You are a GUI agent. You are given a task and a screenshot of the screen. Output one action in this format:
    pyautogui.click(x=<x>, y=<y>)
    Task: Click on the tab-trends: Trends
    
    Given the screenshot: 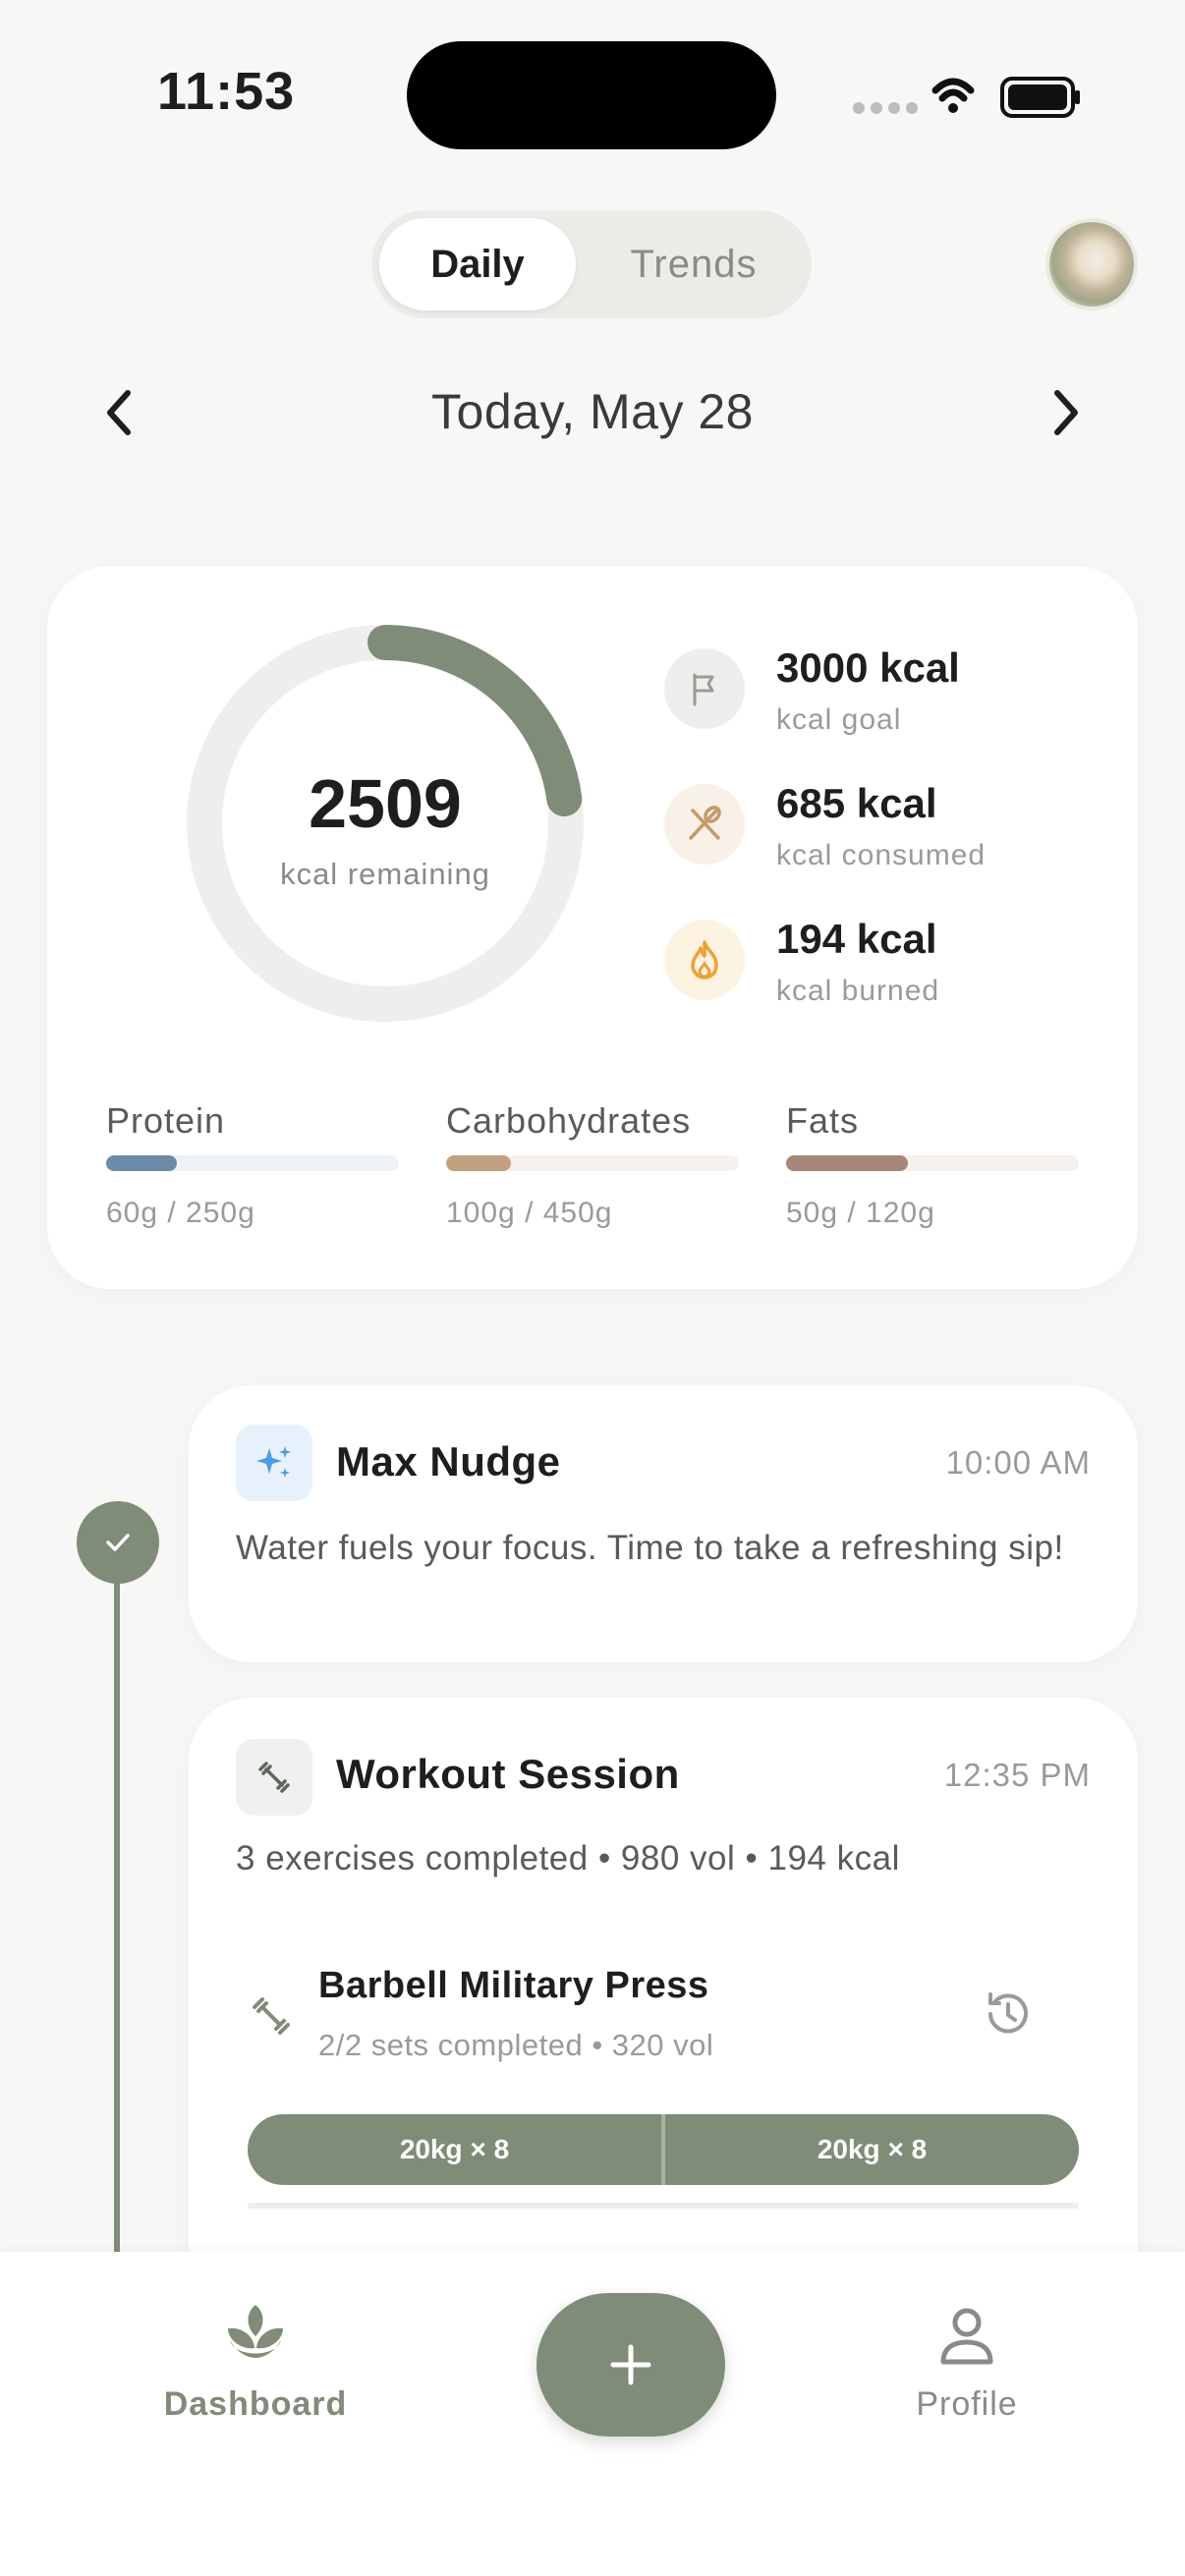 What is the action you would take?
    pyautogui.click(x=694, y=264)
    